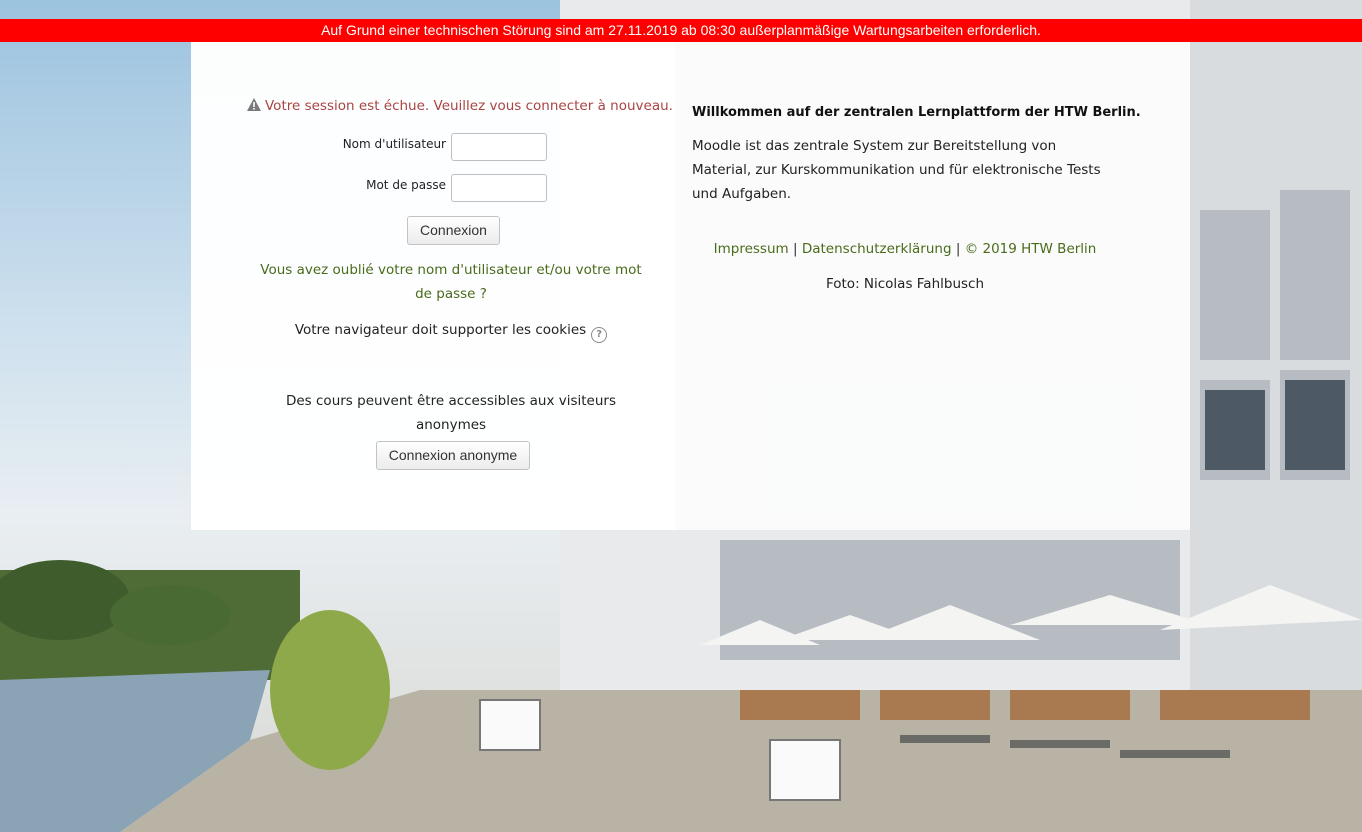 The image size is (1362, 832). Describe the element at coordinates (453, 455) in the screenshot. I see `guest-login-button: Connexion anonyme` at that location.